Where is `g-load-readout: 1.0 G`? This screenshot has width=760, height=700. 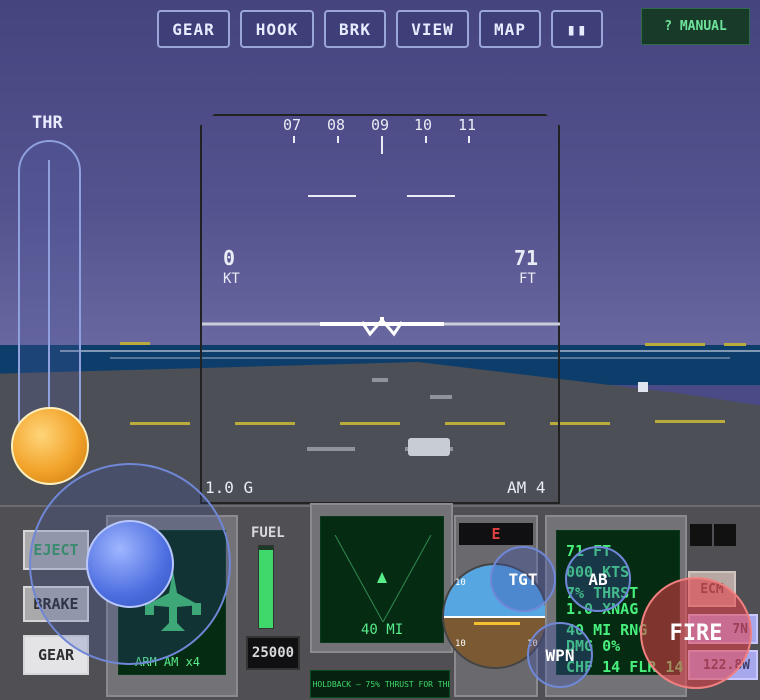
g-load-readout: 1.0 G is located at coordinates (229, 487).